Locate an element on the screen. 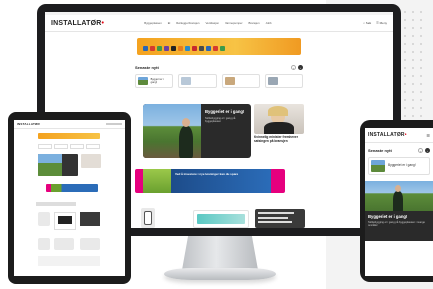  news-card: Byggeri er i gang! is located at coordinates (154, 81).